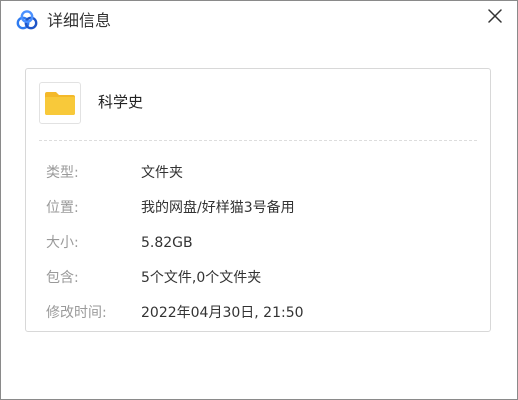  I want to click on modified-time-label: 修改时间:, so click(76, 313).